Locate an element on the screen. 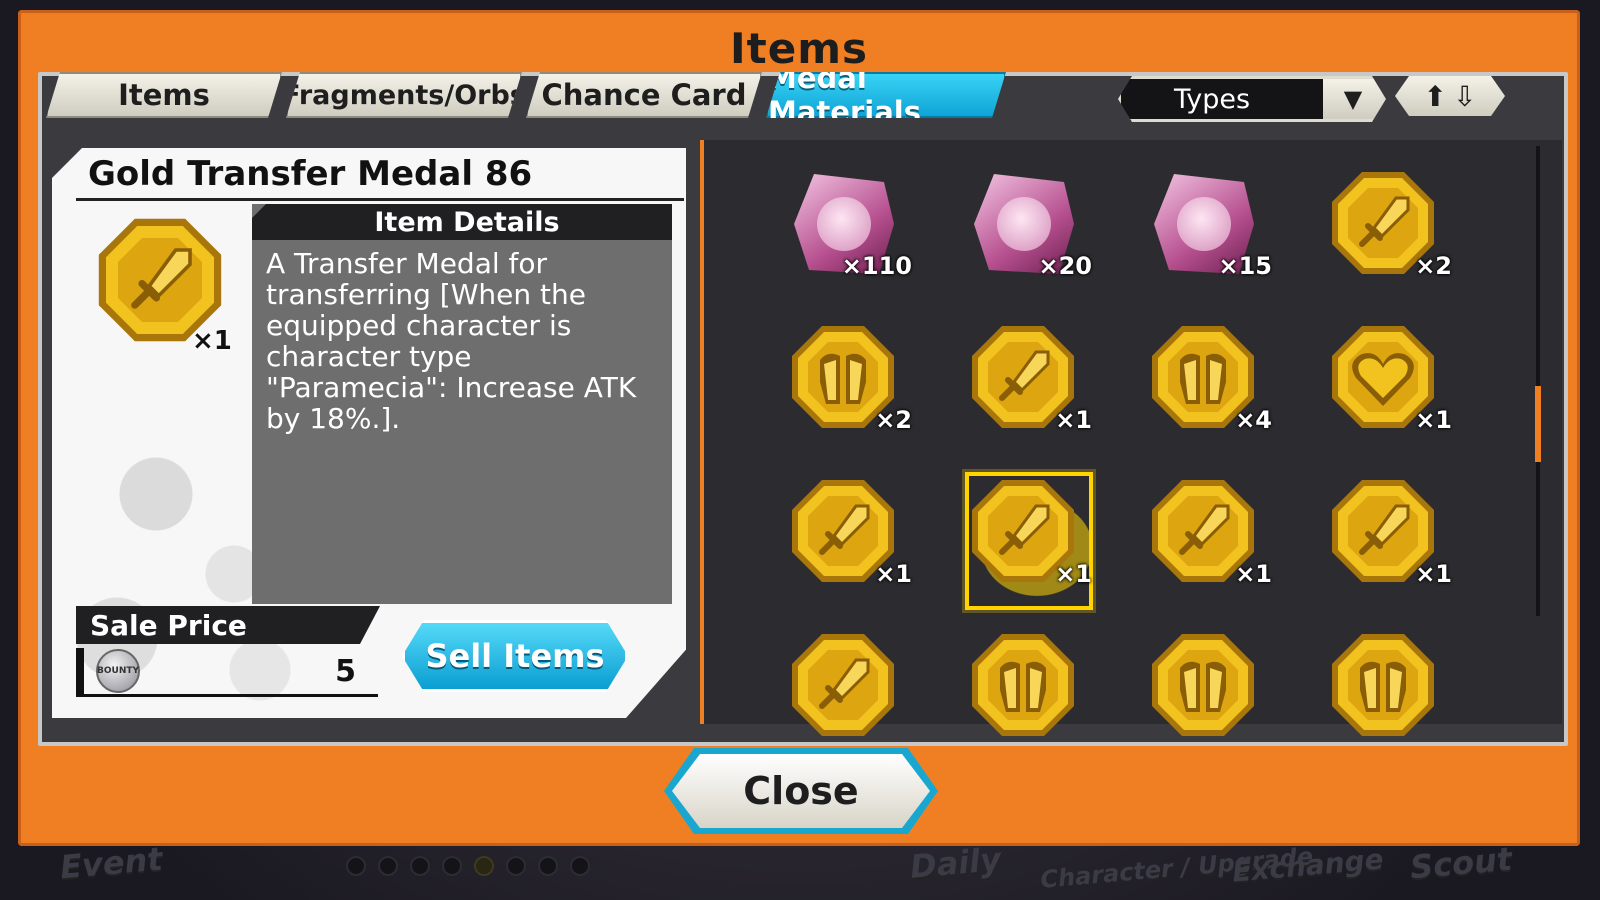 This screenshot has width=1600, height=900. tab-chance-card: Chance Card is located at coordinates (644, 95).